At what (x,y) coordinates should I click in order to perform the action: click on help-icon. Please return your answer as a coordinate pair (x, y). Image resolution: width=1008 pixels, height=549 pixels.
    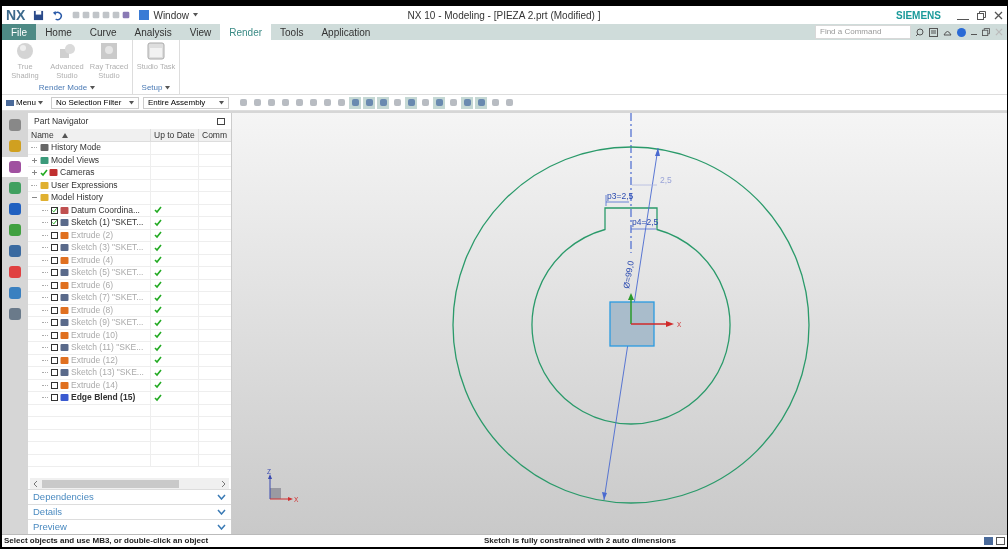
    Looking at the image, I should click on (961, 32).